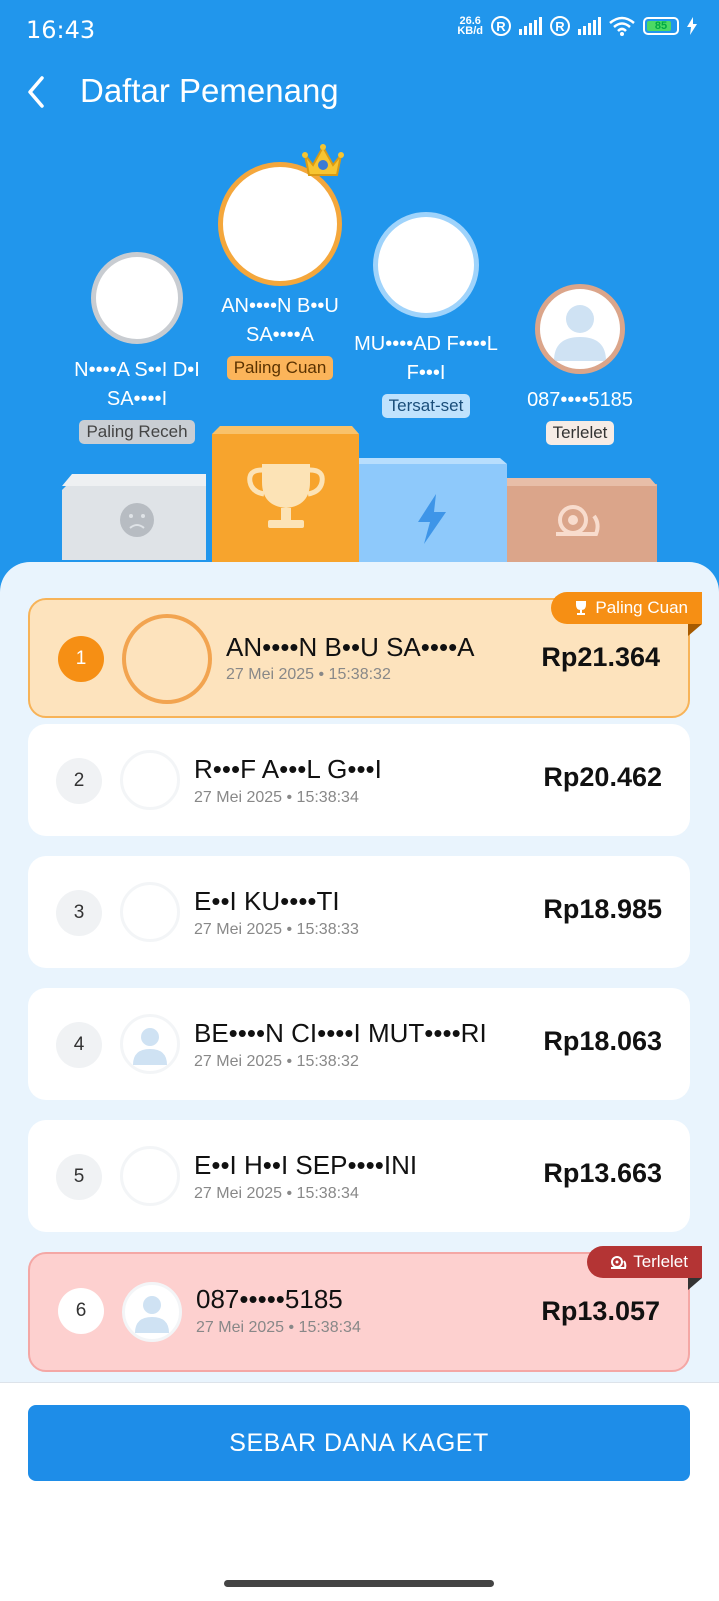 This screenshot has width=719, height=1601. Describe the element at coordinates (79, 1177) in the screenshot. I see `rank-badge: 5` at that location.